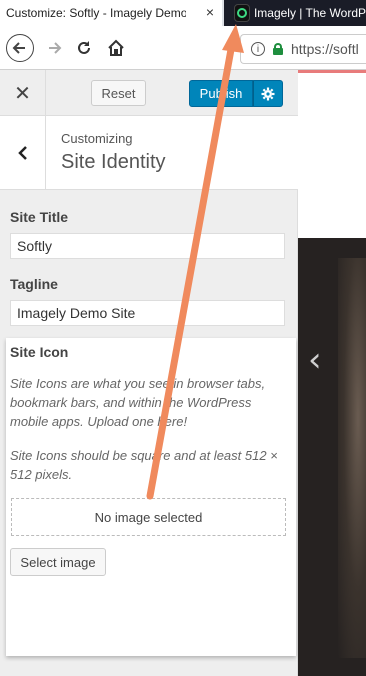  Describe the element at coordinates (332, 457) in the screenshot. I see `preview-image` at that location.